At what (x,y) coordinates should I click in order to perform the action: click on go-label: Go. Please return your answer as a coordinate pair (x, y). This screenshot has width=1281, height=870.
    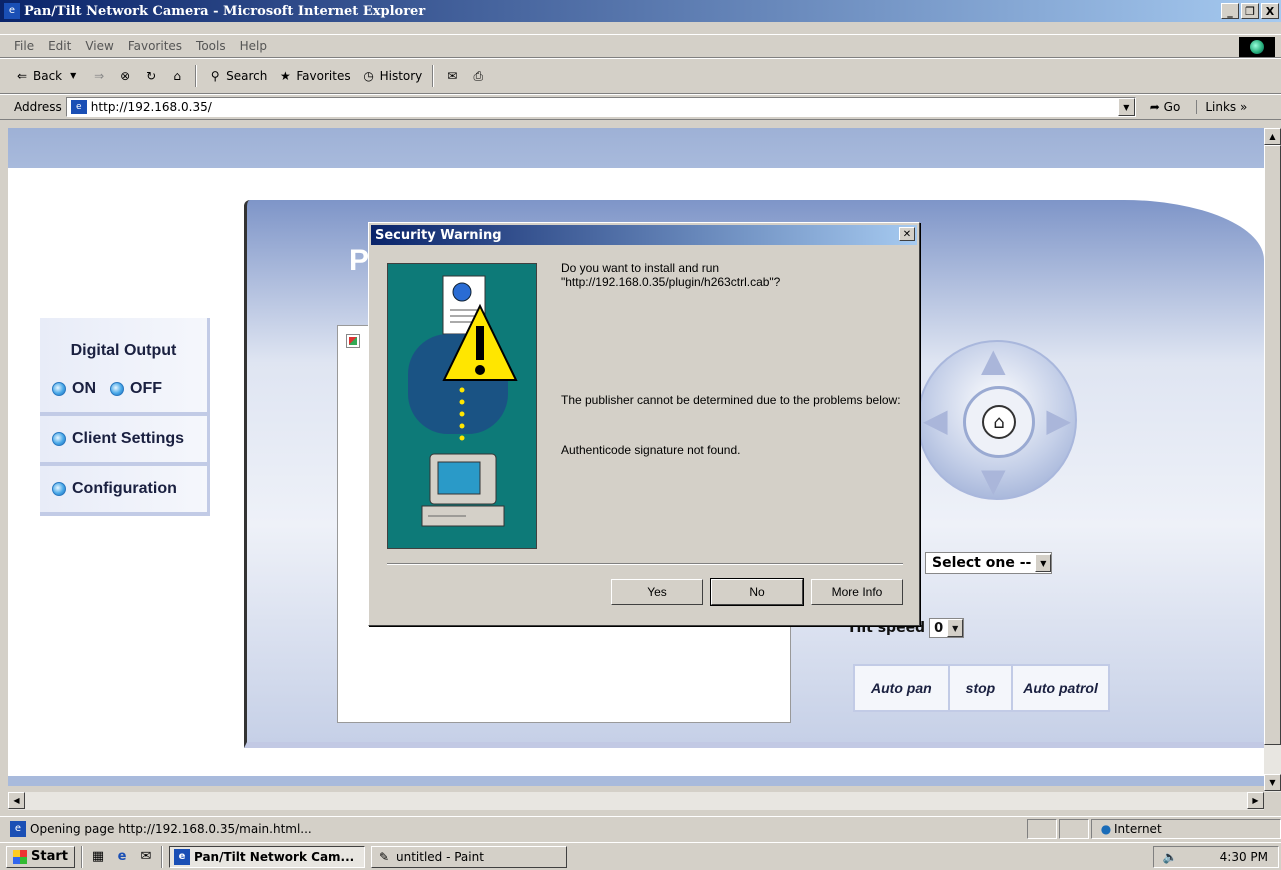
    Looking at the image, I should click on (1172, 107).